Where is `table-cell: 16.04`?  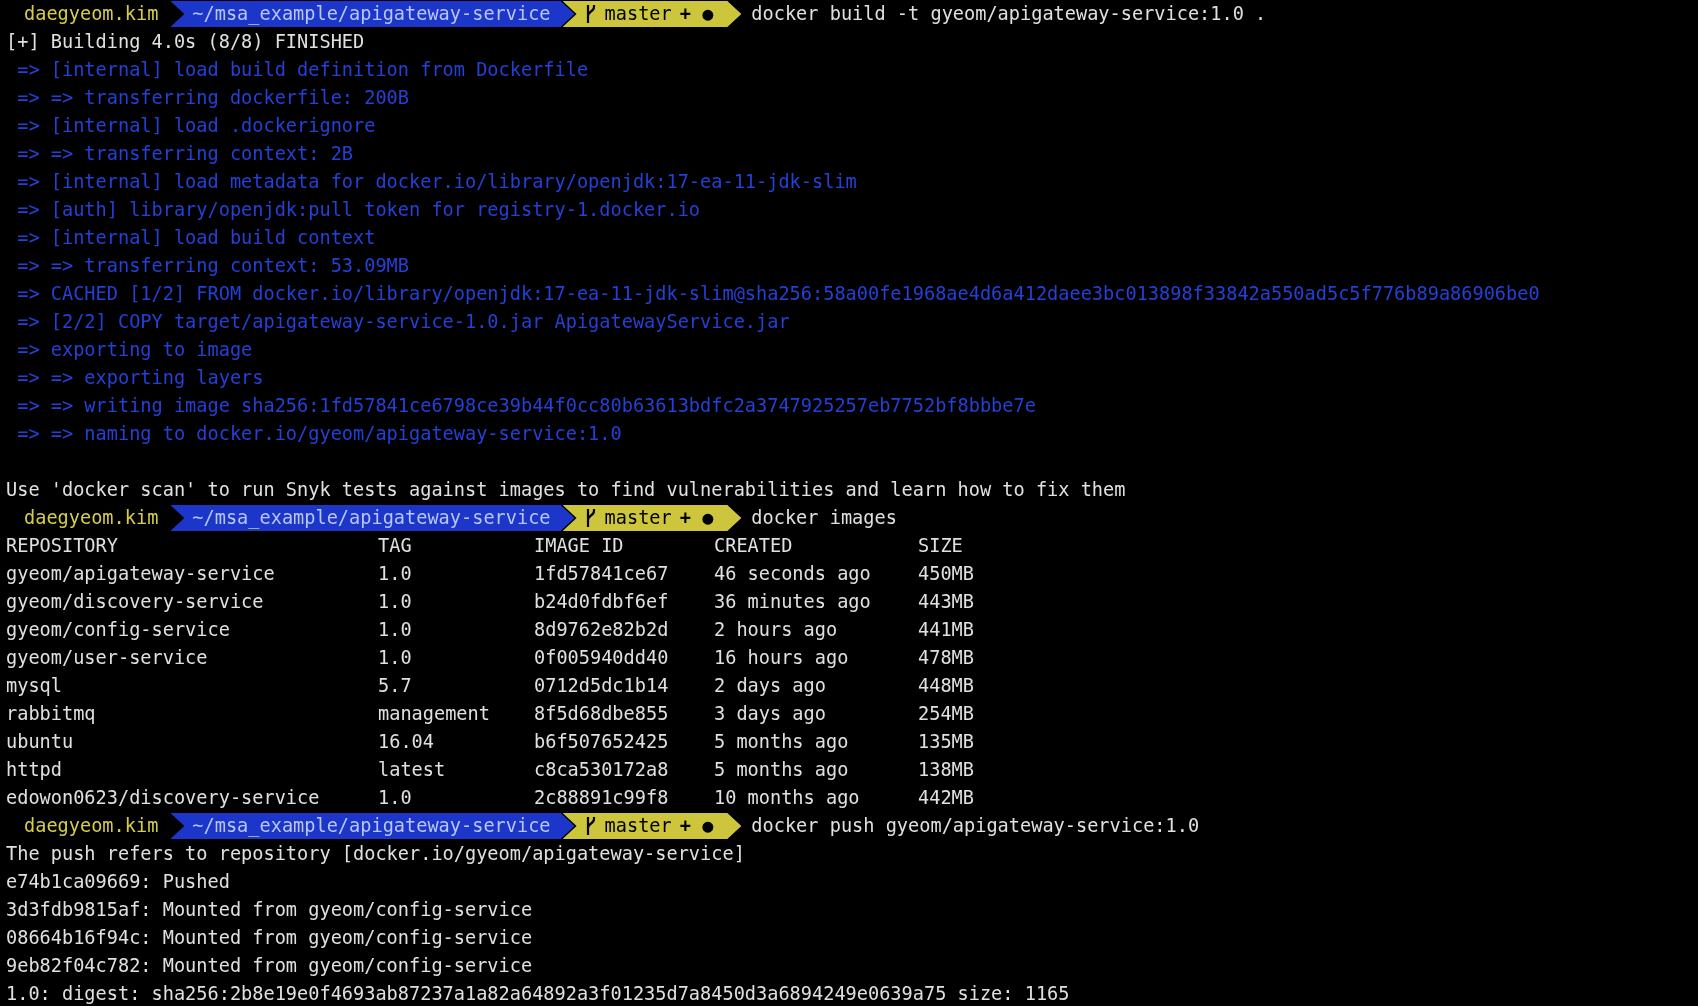 table-cell: 16.04 is located at coordinates (406, 741).